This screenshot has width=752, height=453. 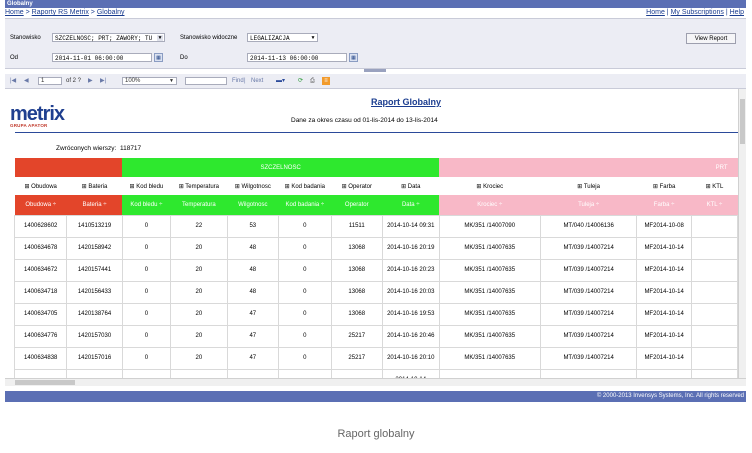 I want to click on table-cell: 1400628602, so click(x=40, y=226).